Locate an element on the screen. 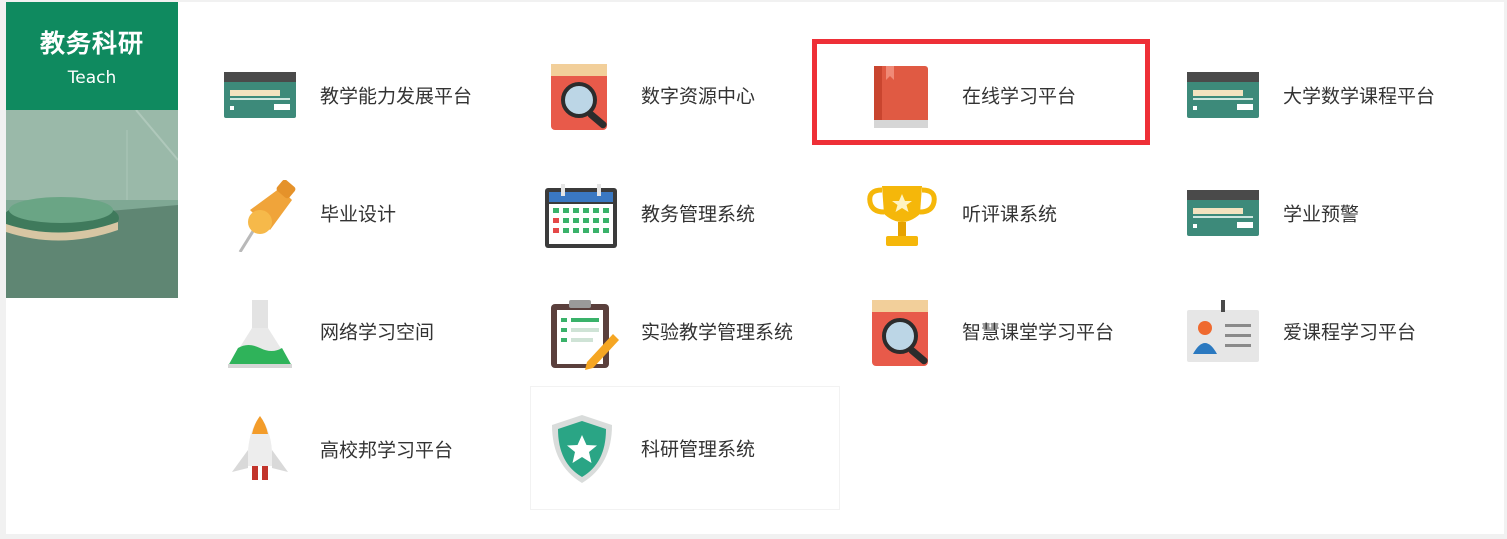 The image size is (1507, 539). shield-star-icon is located at coordinates (582, 449).